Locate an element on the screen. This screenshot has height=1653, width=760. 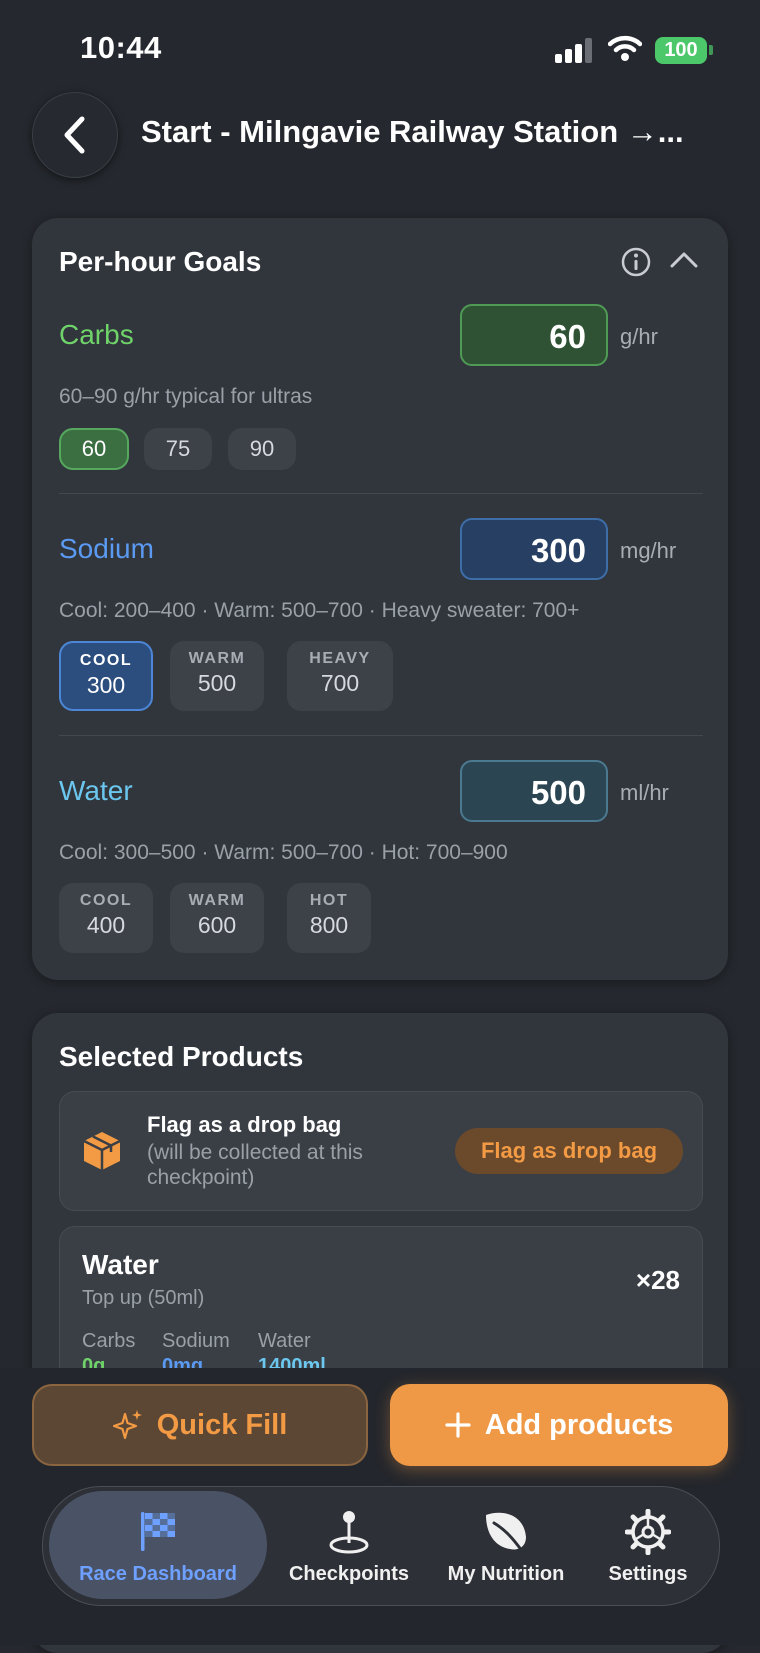
flag-drop-bag-button: Flag as drop bag is located at coordinates (569, 1151).